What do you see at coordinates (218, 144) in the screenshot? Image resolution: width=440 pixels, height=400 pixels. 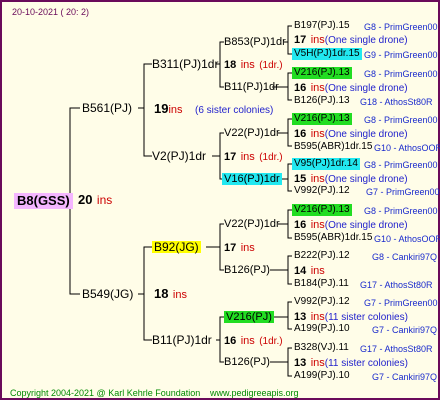 I see `connector-v2-v22` at bounding box center [218, 144].